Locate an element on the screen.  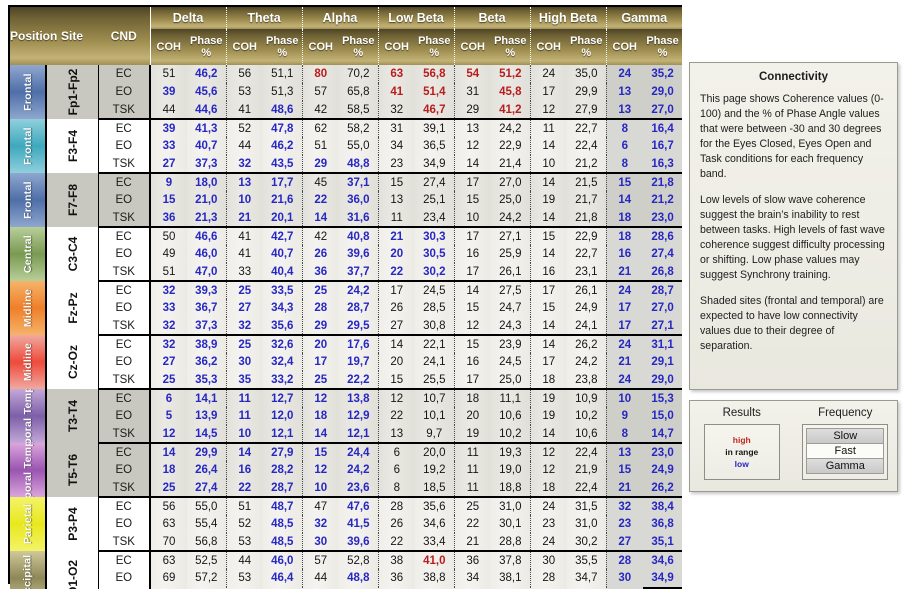
position-label-cell: Midline is located at coordinates (28, 362).